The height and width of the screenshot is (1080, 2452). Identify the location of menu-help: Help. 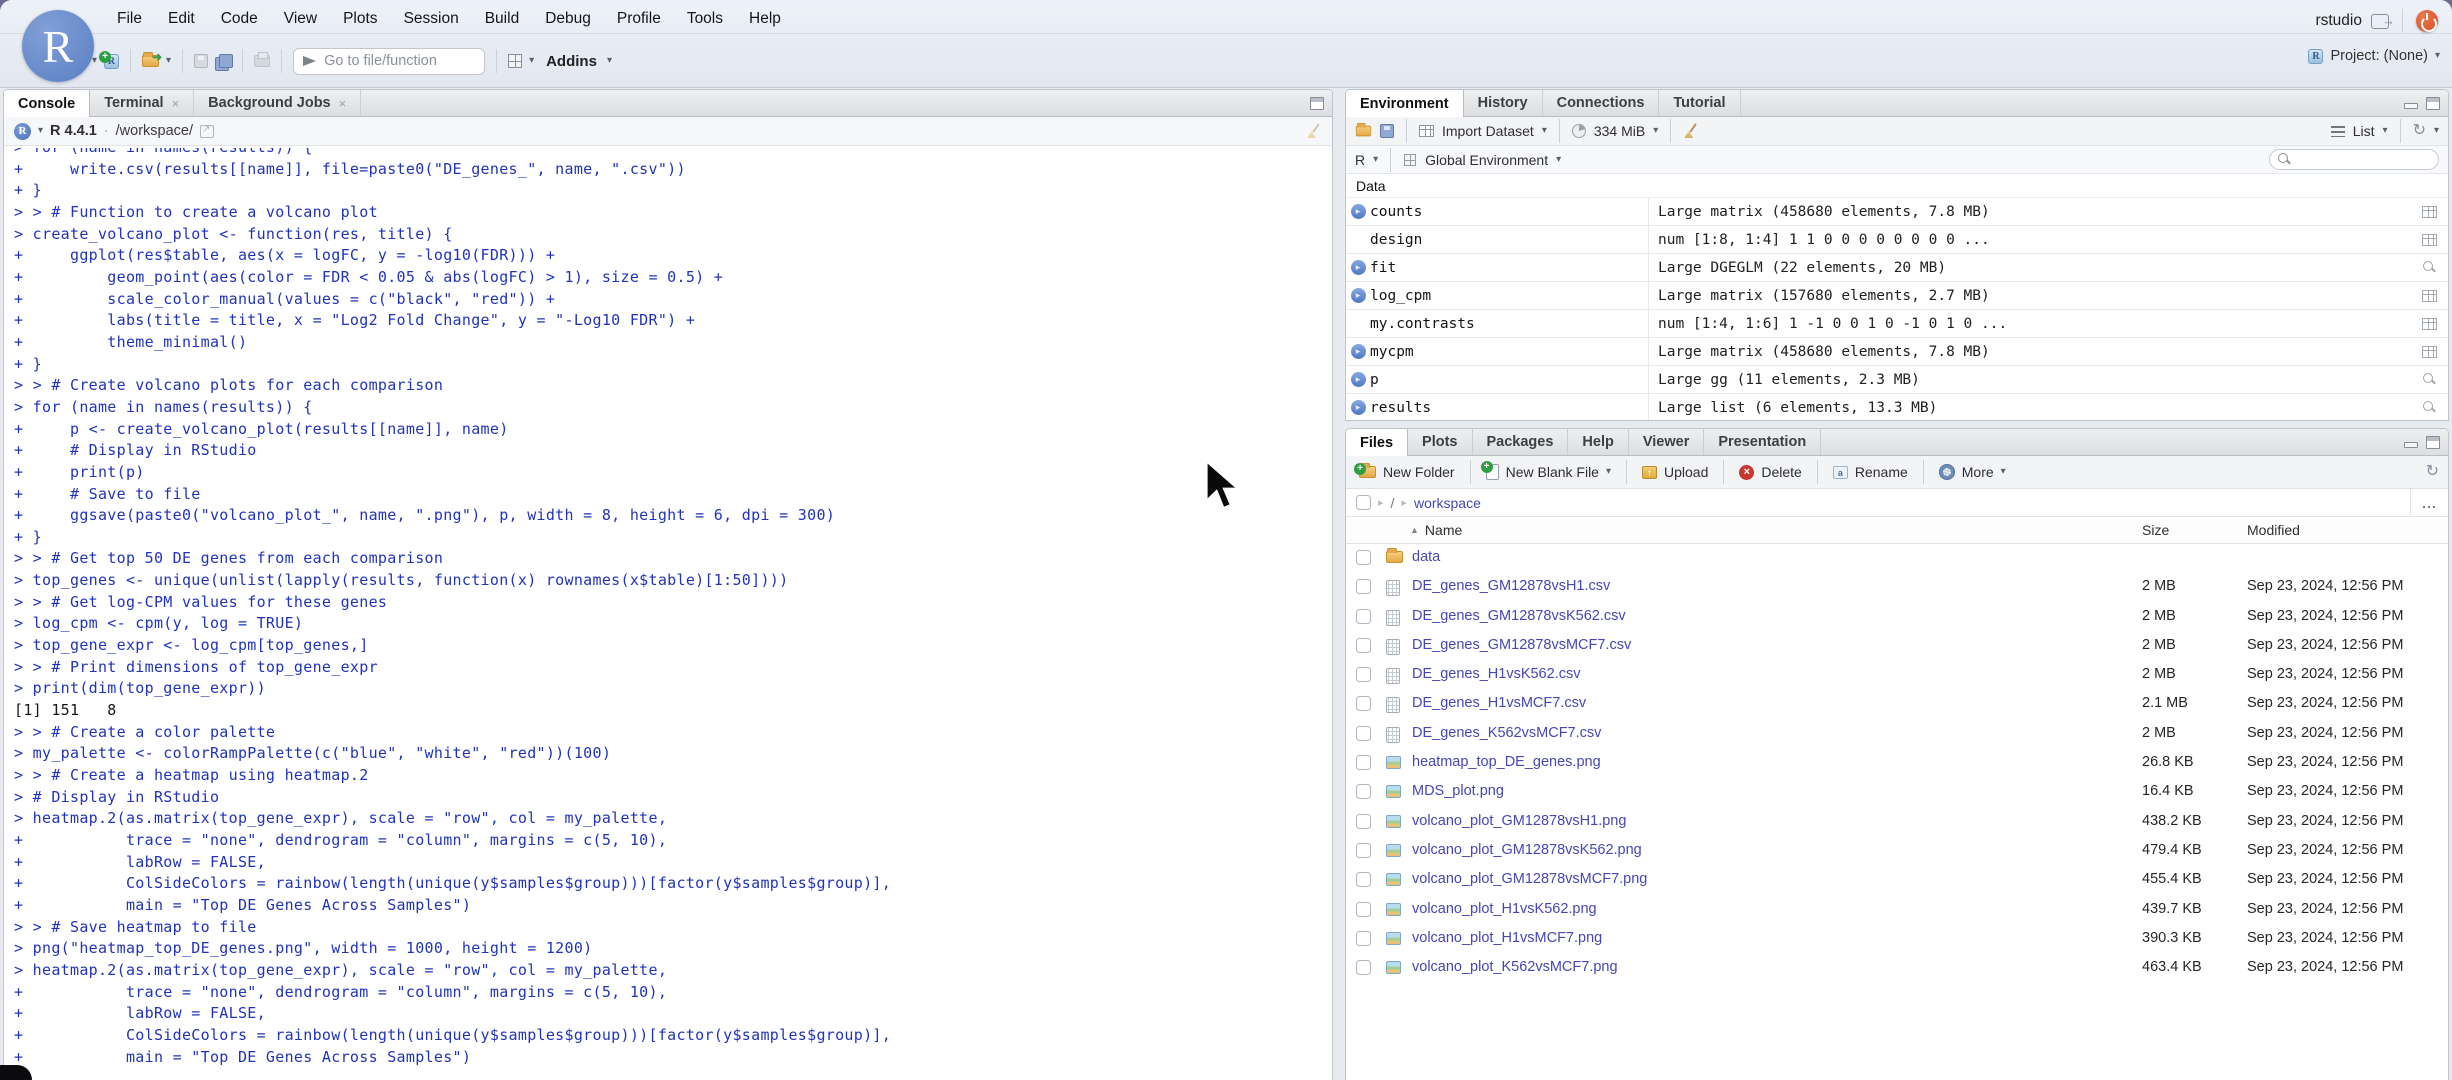
(765, 19).